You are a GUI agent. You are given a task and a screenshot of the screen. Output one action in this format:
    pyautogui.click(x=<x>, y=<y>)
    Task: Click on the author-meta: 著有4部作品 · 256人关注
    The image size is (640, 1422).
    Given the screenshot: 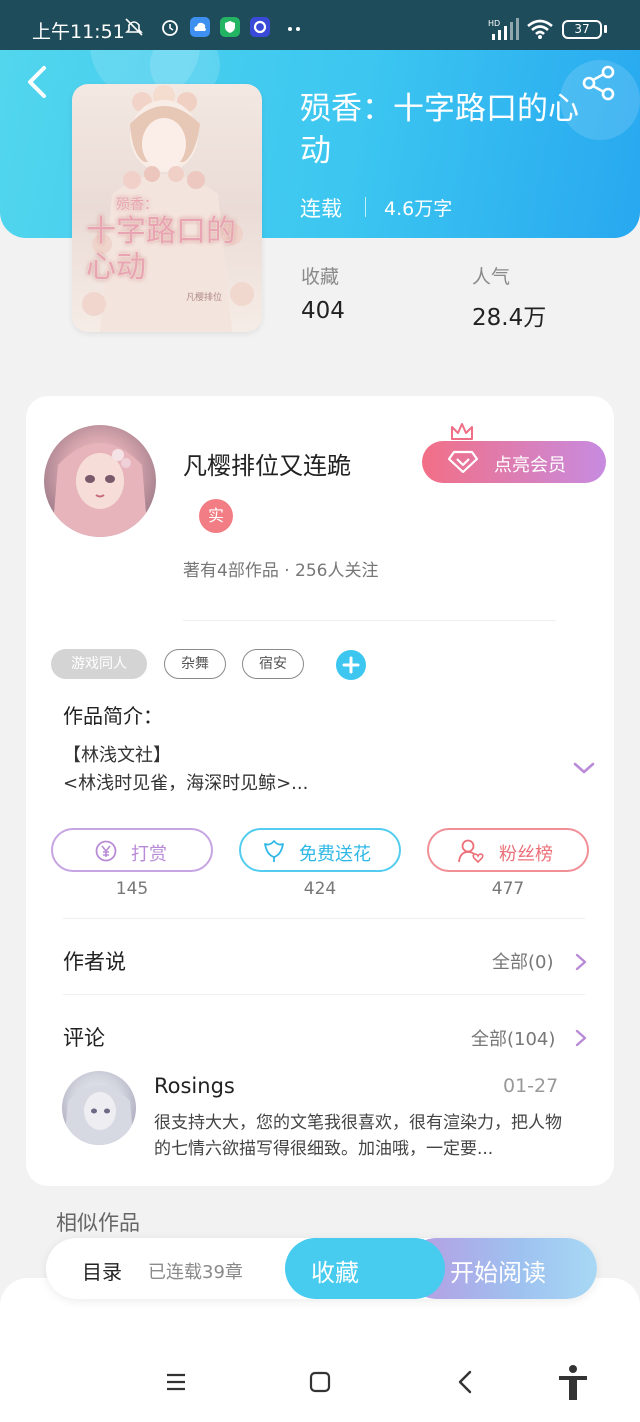 What is the action you would take?
    pyautogui.click(x=281, y=571)
    